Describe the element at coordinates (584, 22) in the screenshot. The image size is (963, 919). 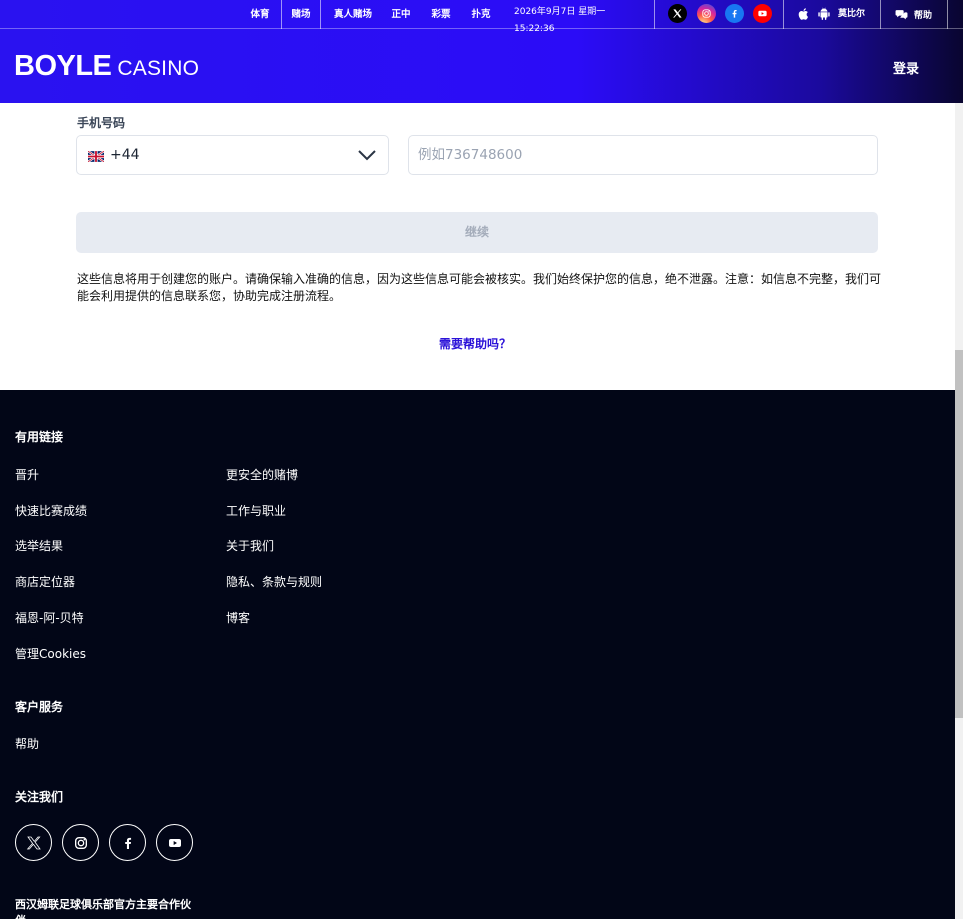
I see `current-datetime: 2026年9月7日 星期一 15:22:36` at that location.